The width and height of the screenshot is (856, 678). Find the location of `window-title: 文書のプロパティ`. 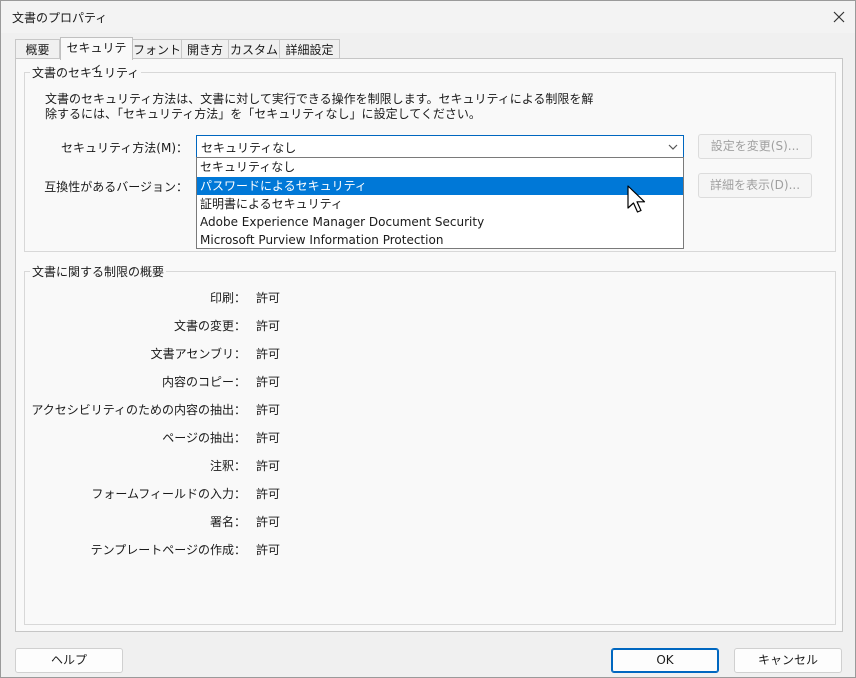

window-title: 文書のプロパティ is located at coordinates (60, 18).